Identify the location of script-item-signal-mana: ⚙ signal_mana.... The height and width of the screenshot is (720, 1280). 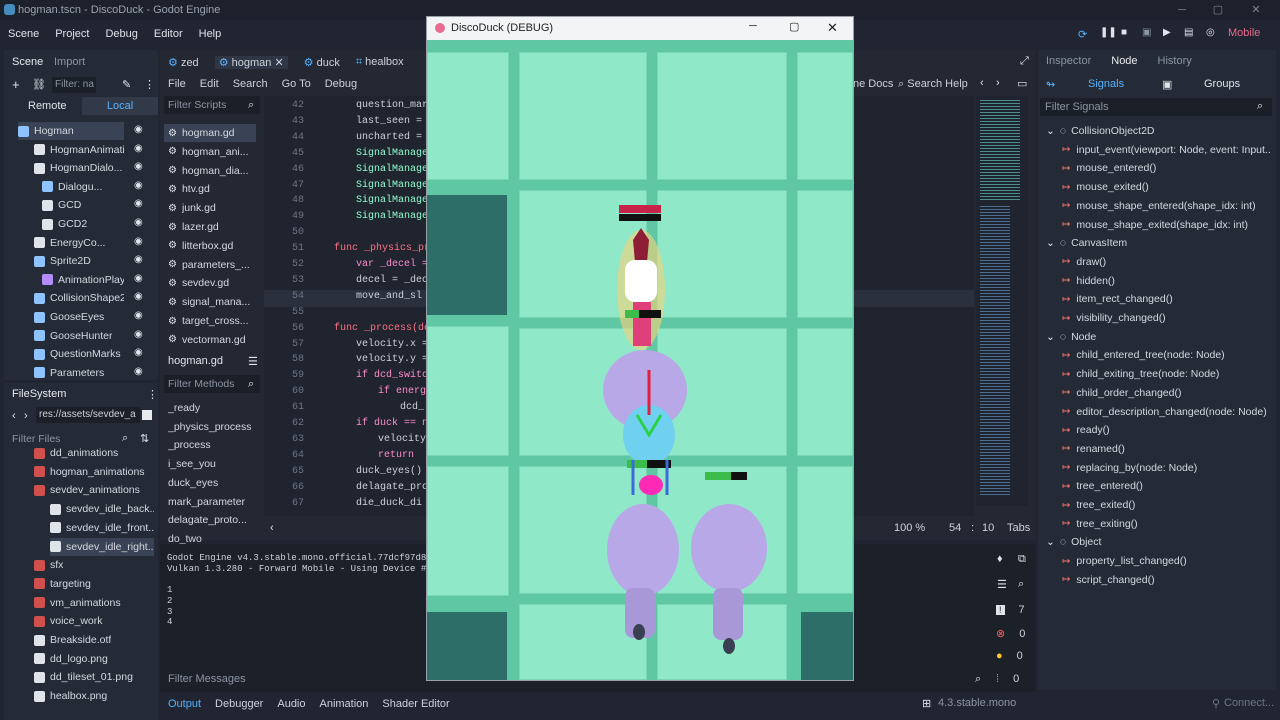
(210, 302).